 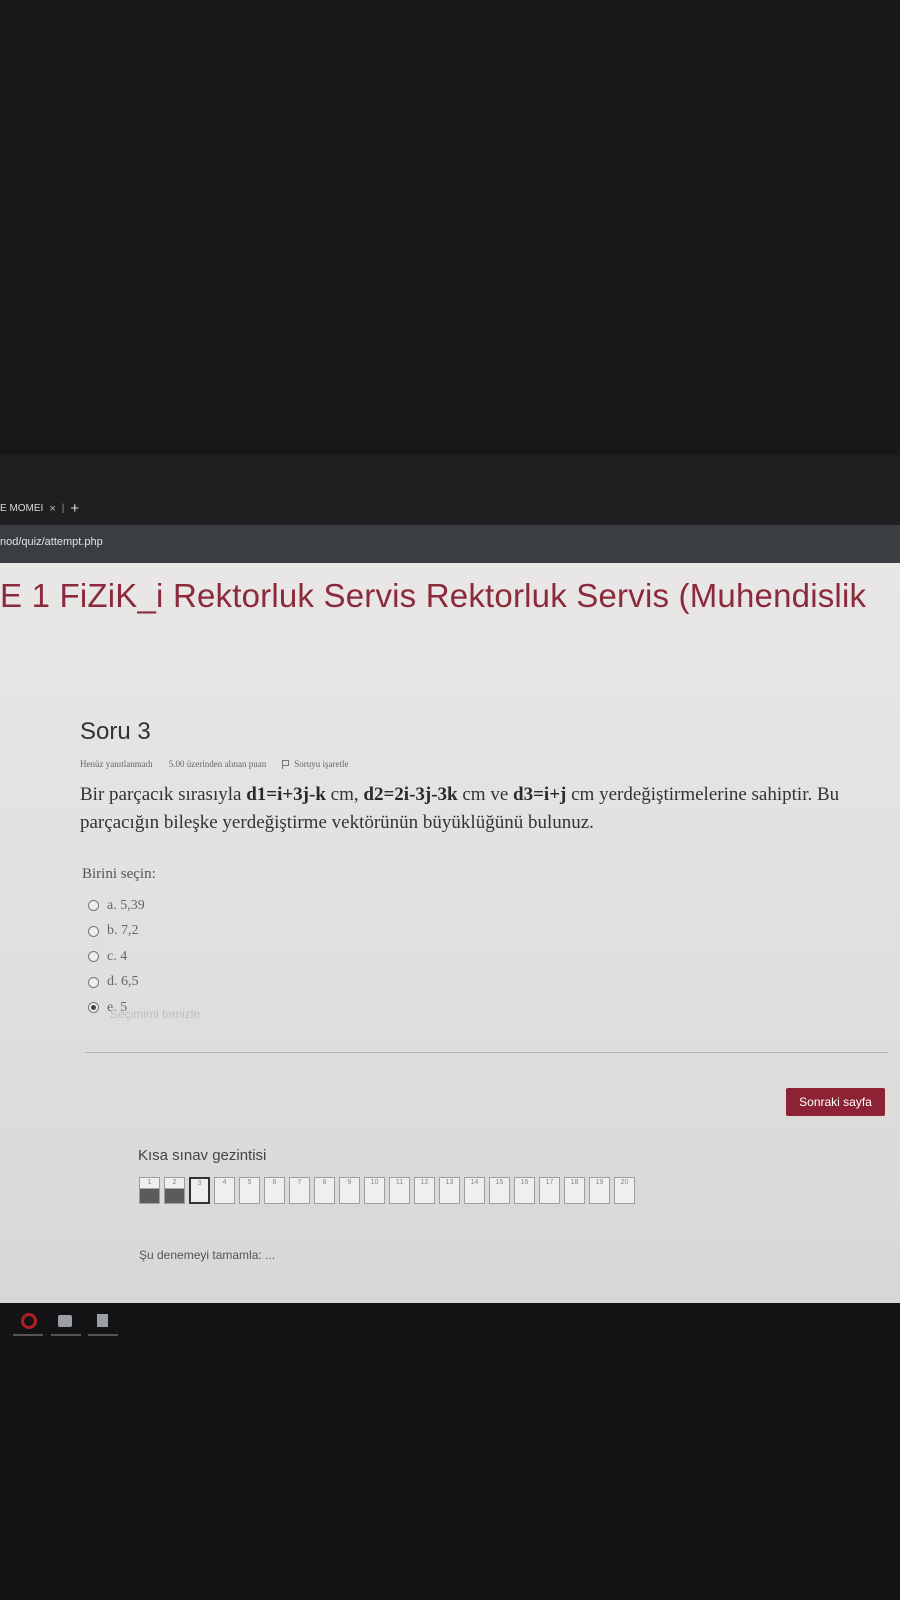 I want to click on answer-label: a. 5,39, so click(x=126, y=905).